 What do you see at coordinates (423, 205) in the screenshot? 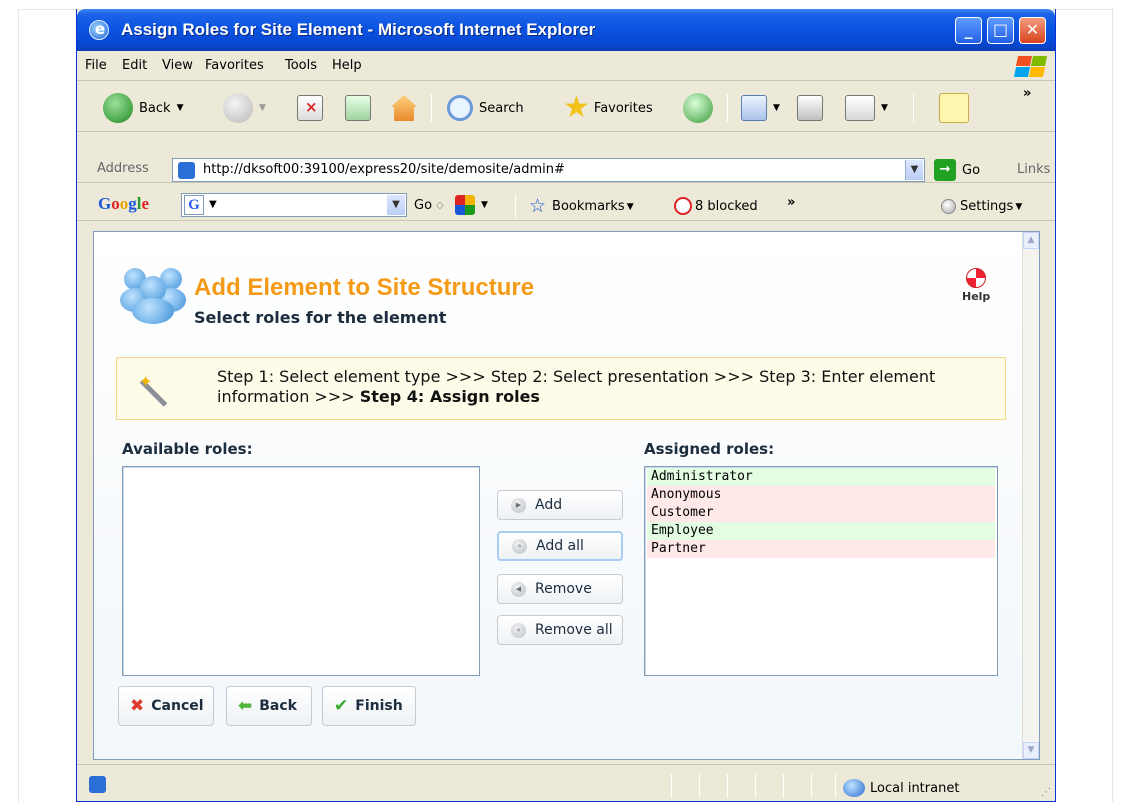
I see `google-go-label: Go` at bounding box center [423, 205].